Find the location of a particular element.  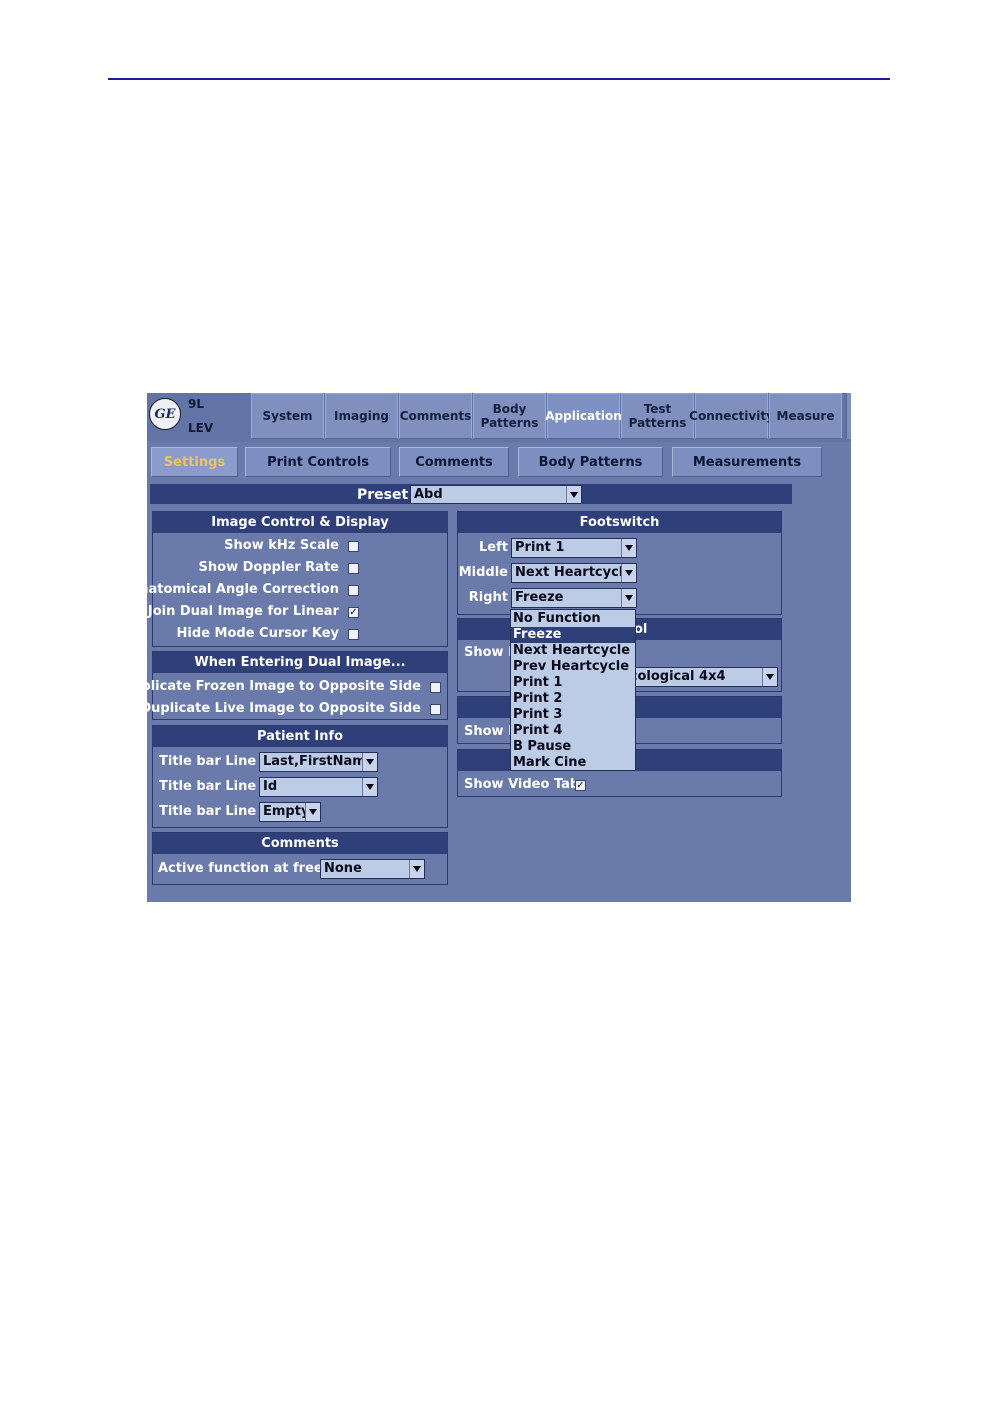

title-bar-line-3-label: Title bar Line 3 is located at coordinates (214, 811).